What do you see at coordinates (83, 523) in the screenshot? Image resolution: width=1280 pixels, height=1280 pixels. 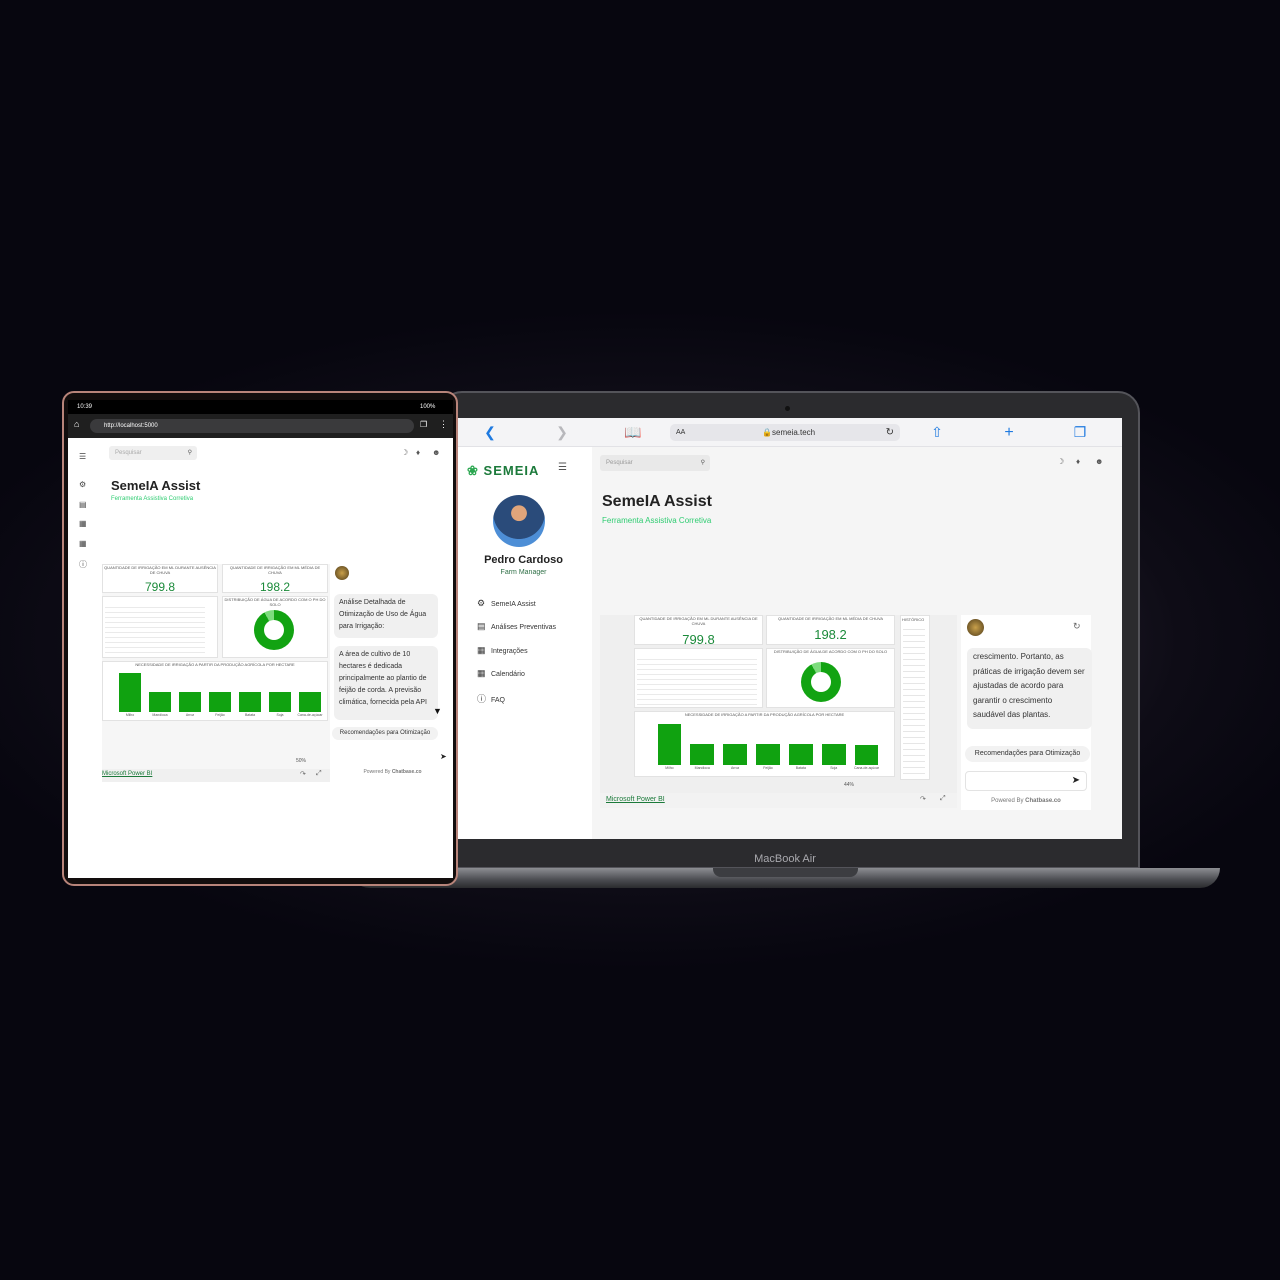 I see `integration-icon: ▦` at bounding box center [83, 523].